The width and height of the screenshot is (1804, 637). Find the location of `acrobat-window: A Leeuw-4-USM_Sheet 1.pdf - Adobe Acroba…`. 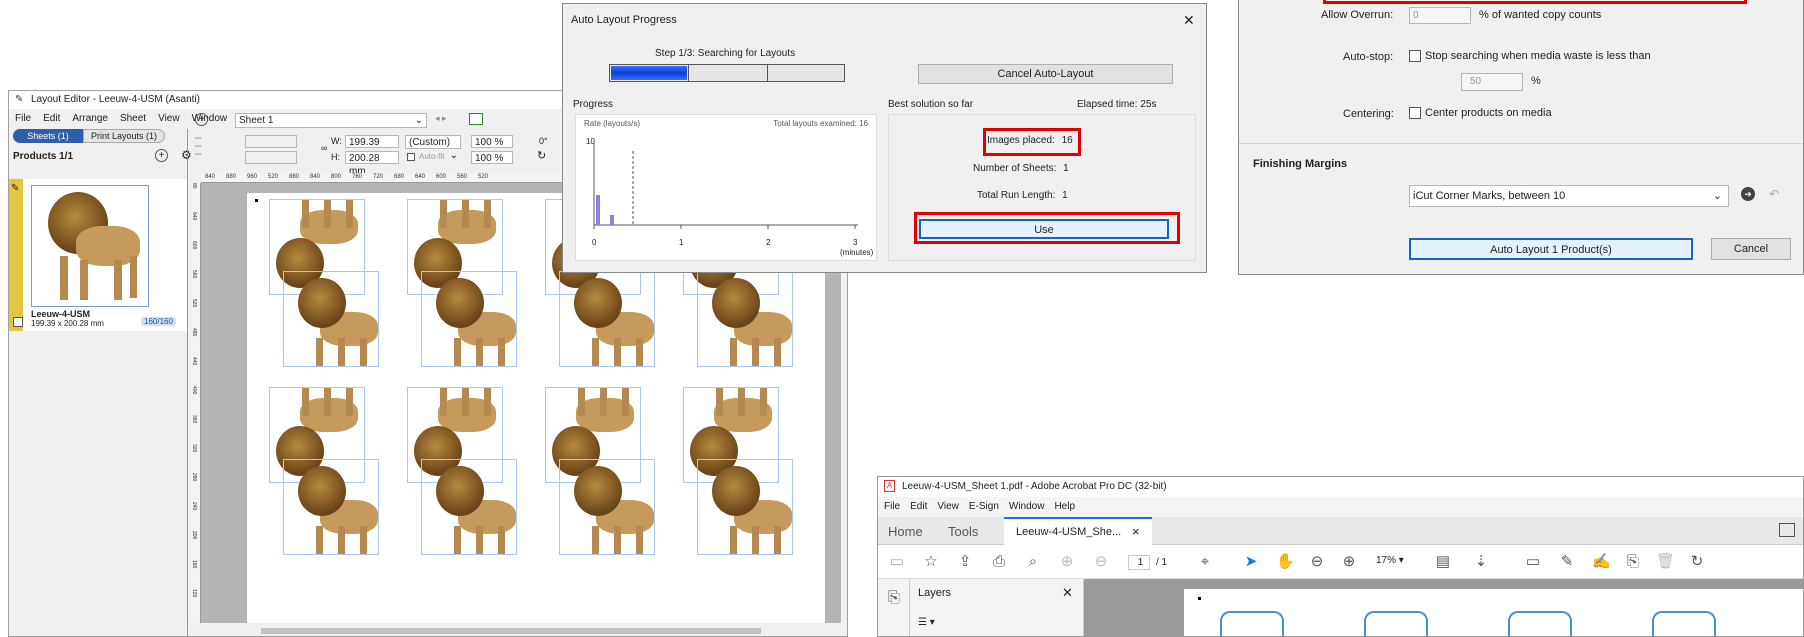

acrobat-window: A Leeuw-4-USM_Sheet 1.pdf - Adobe Acroba… is located at coordinates (1340, 556).